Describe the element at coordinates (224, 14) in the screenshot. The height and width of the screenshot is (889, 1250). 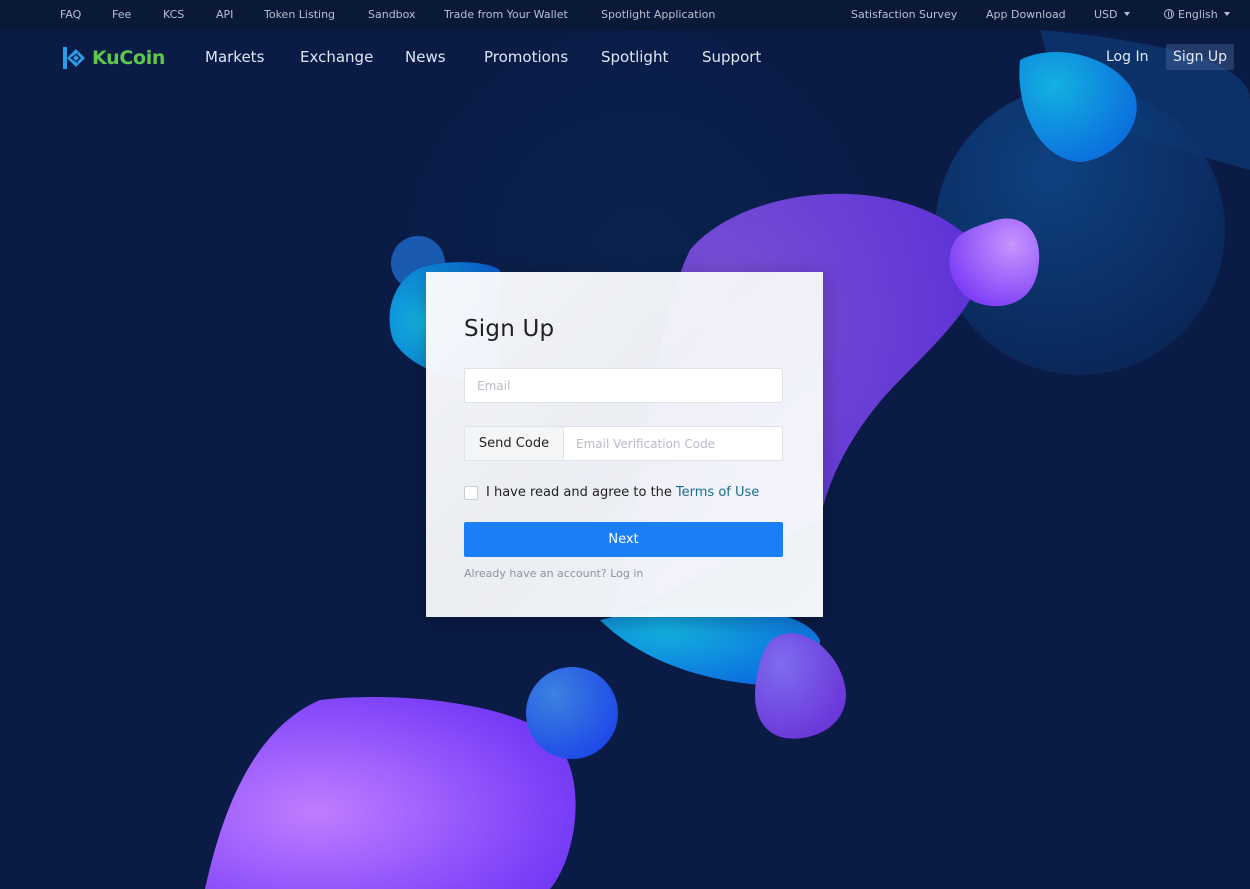
I see `topbar-link-api: API` at that location.